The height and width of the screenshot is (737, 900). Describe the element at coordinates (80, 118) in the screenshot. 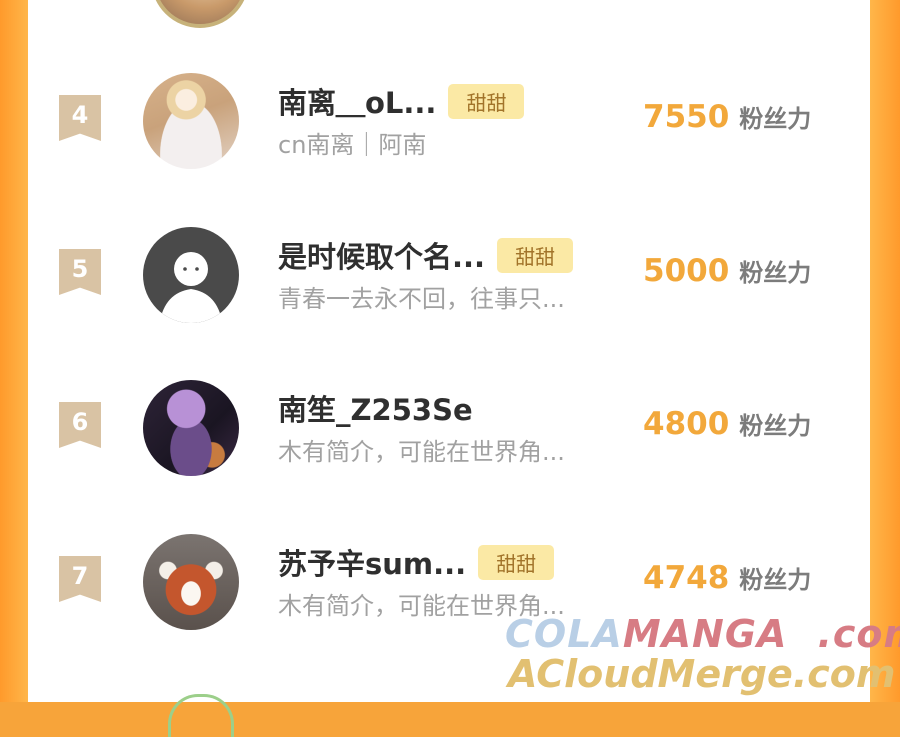

I see `rank-badge: 4` at that location.